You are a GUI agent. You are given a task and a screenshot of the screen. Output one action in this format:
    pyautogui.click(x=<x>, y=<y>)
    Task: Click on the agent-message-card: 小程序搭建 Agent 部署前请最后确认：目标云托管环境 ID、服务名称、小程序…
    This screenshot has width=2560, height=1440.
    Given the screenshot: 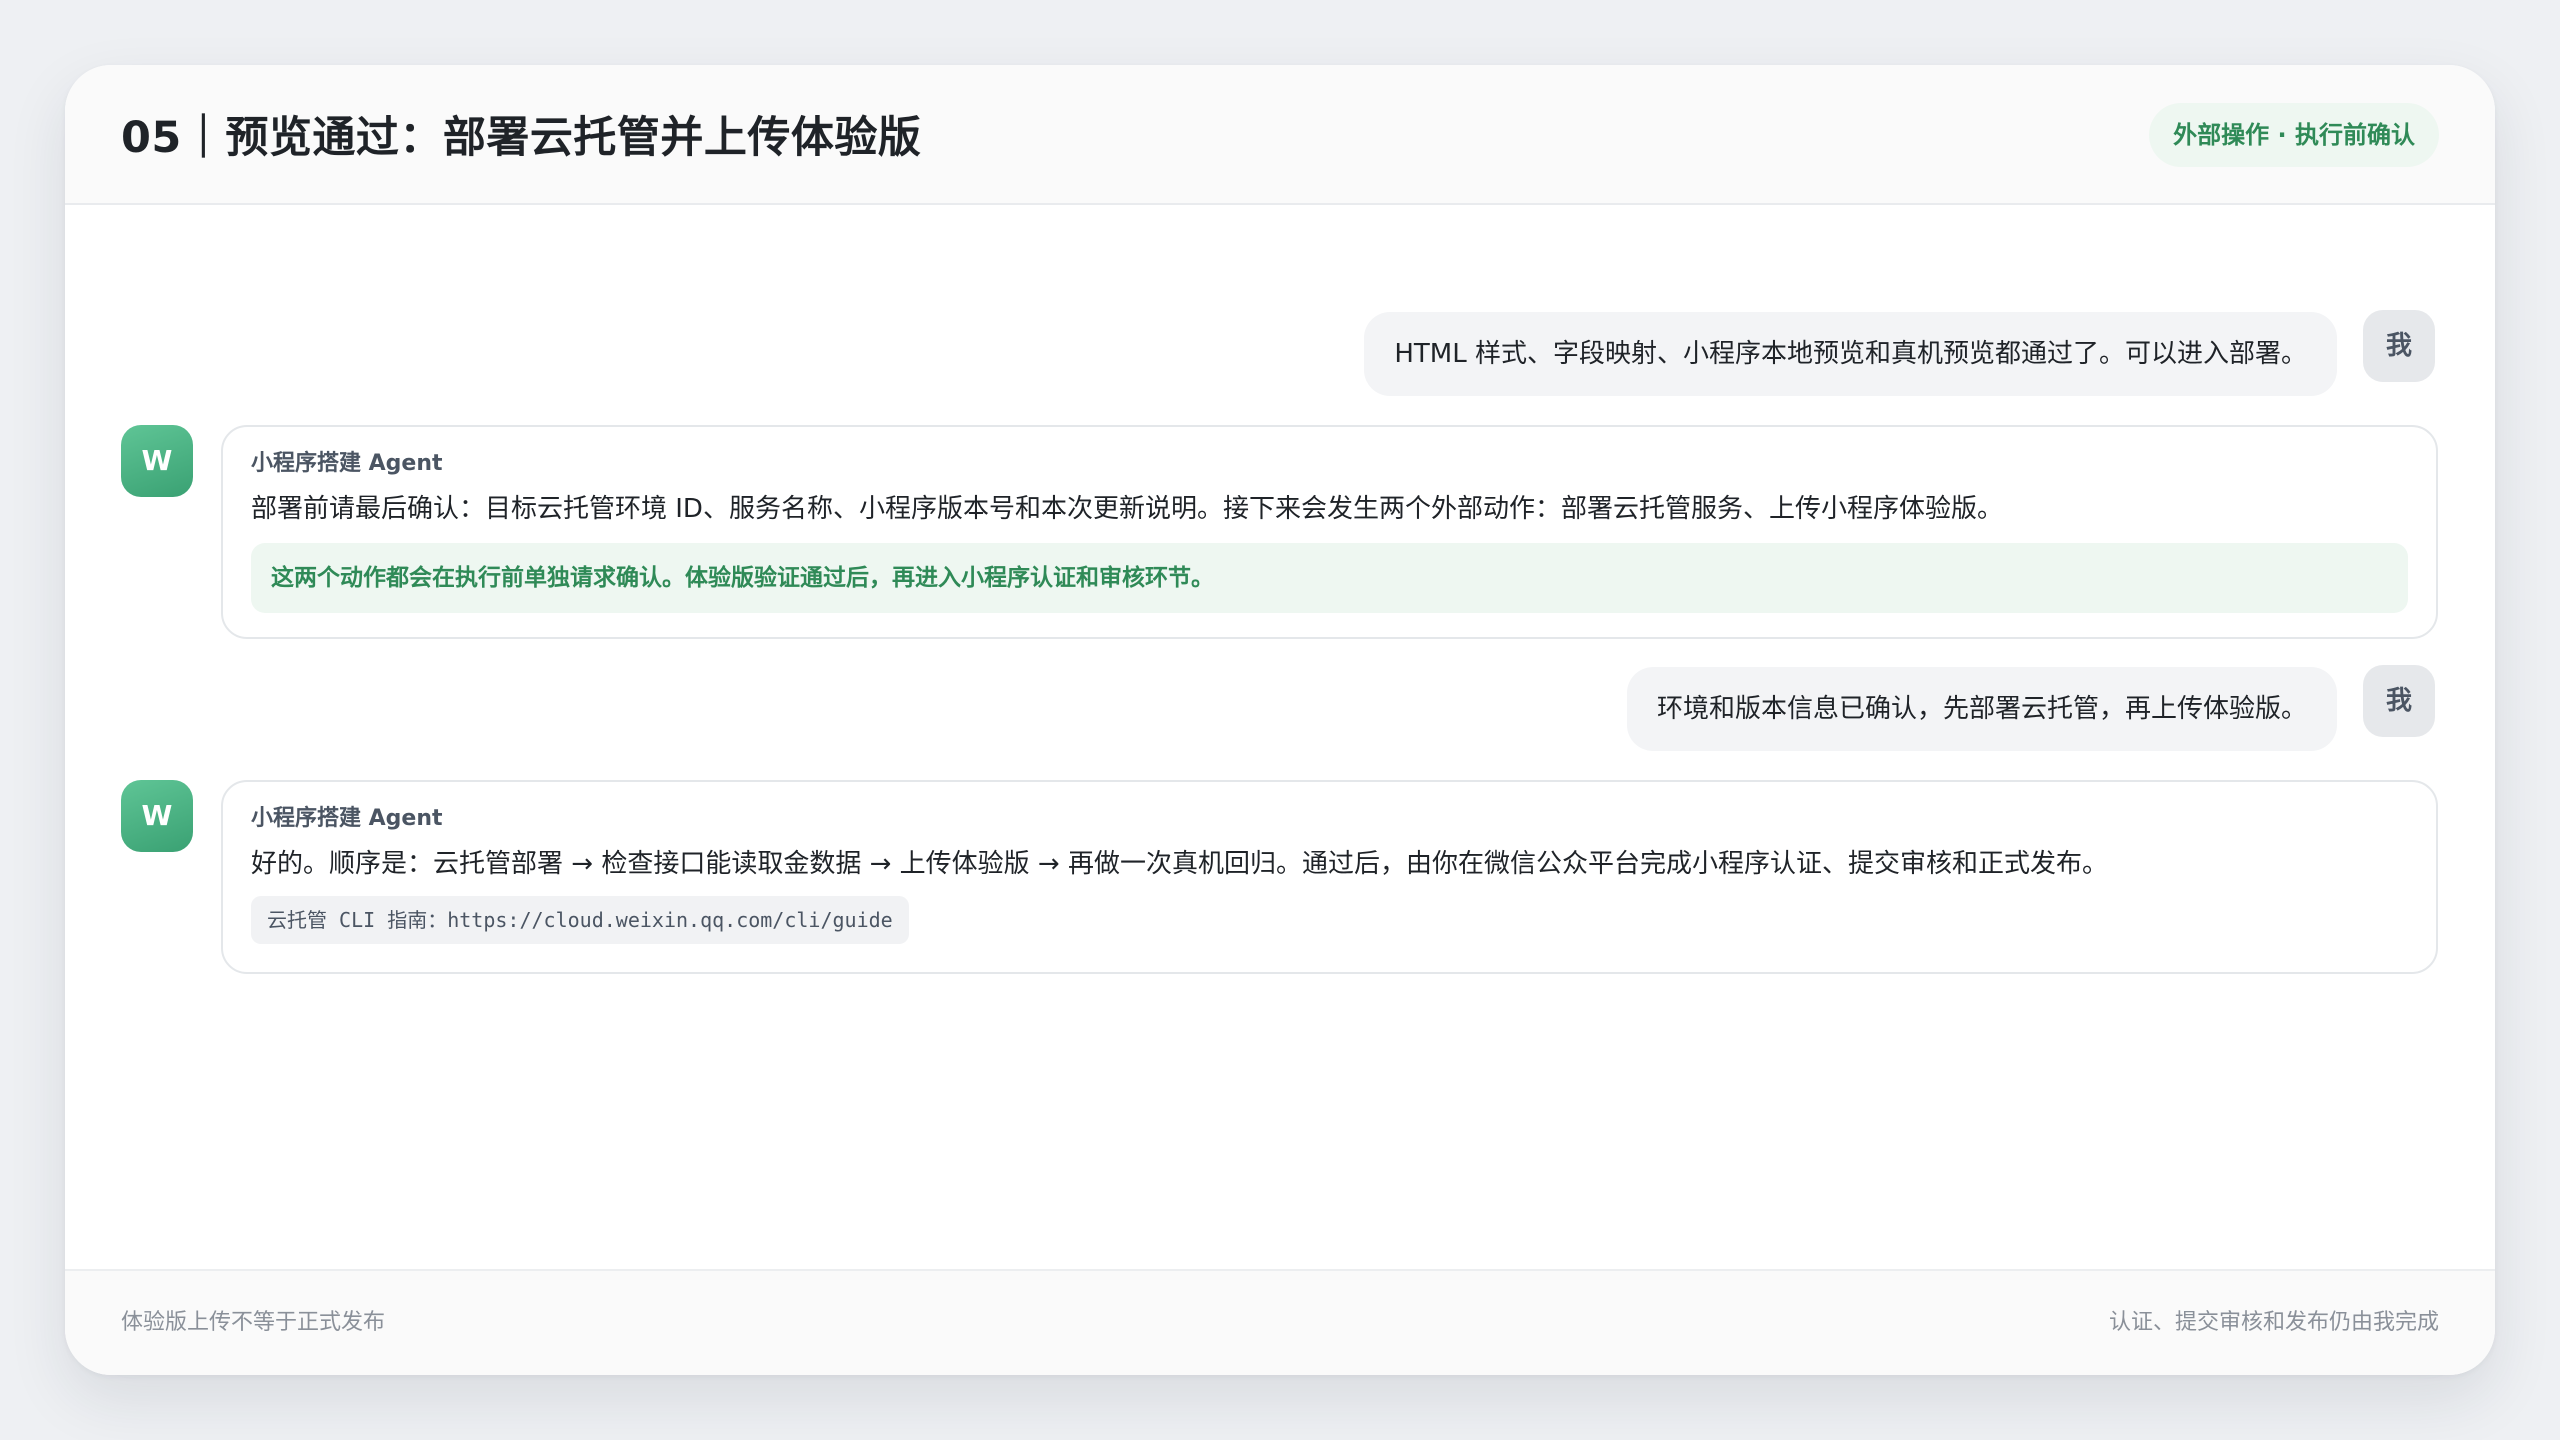 What is the action you would take?
    pyautogui.click(x=1329, y=532)
    